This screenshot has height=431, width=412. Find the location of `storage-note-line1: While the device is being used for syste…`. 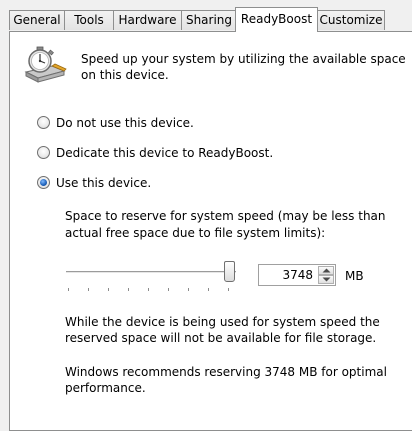

storage-note-line1: While the device is being used for syste… is located at coordinates (222, 322).